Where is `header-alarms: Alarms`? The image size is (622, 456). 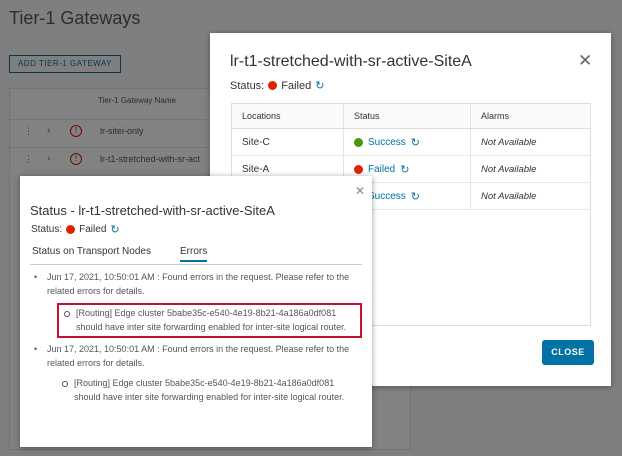
header-alarms: Alarms is located at coordinates (495, 116).